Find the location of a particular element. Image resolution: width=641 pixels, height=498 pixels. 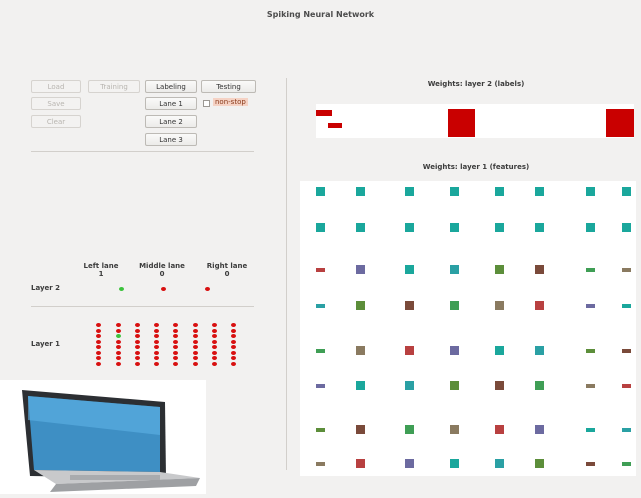

weight-label-left-a is located at coordinates (324, 113).